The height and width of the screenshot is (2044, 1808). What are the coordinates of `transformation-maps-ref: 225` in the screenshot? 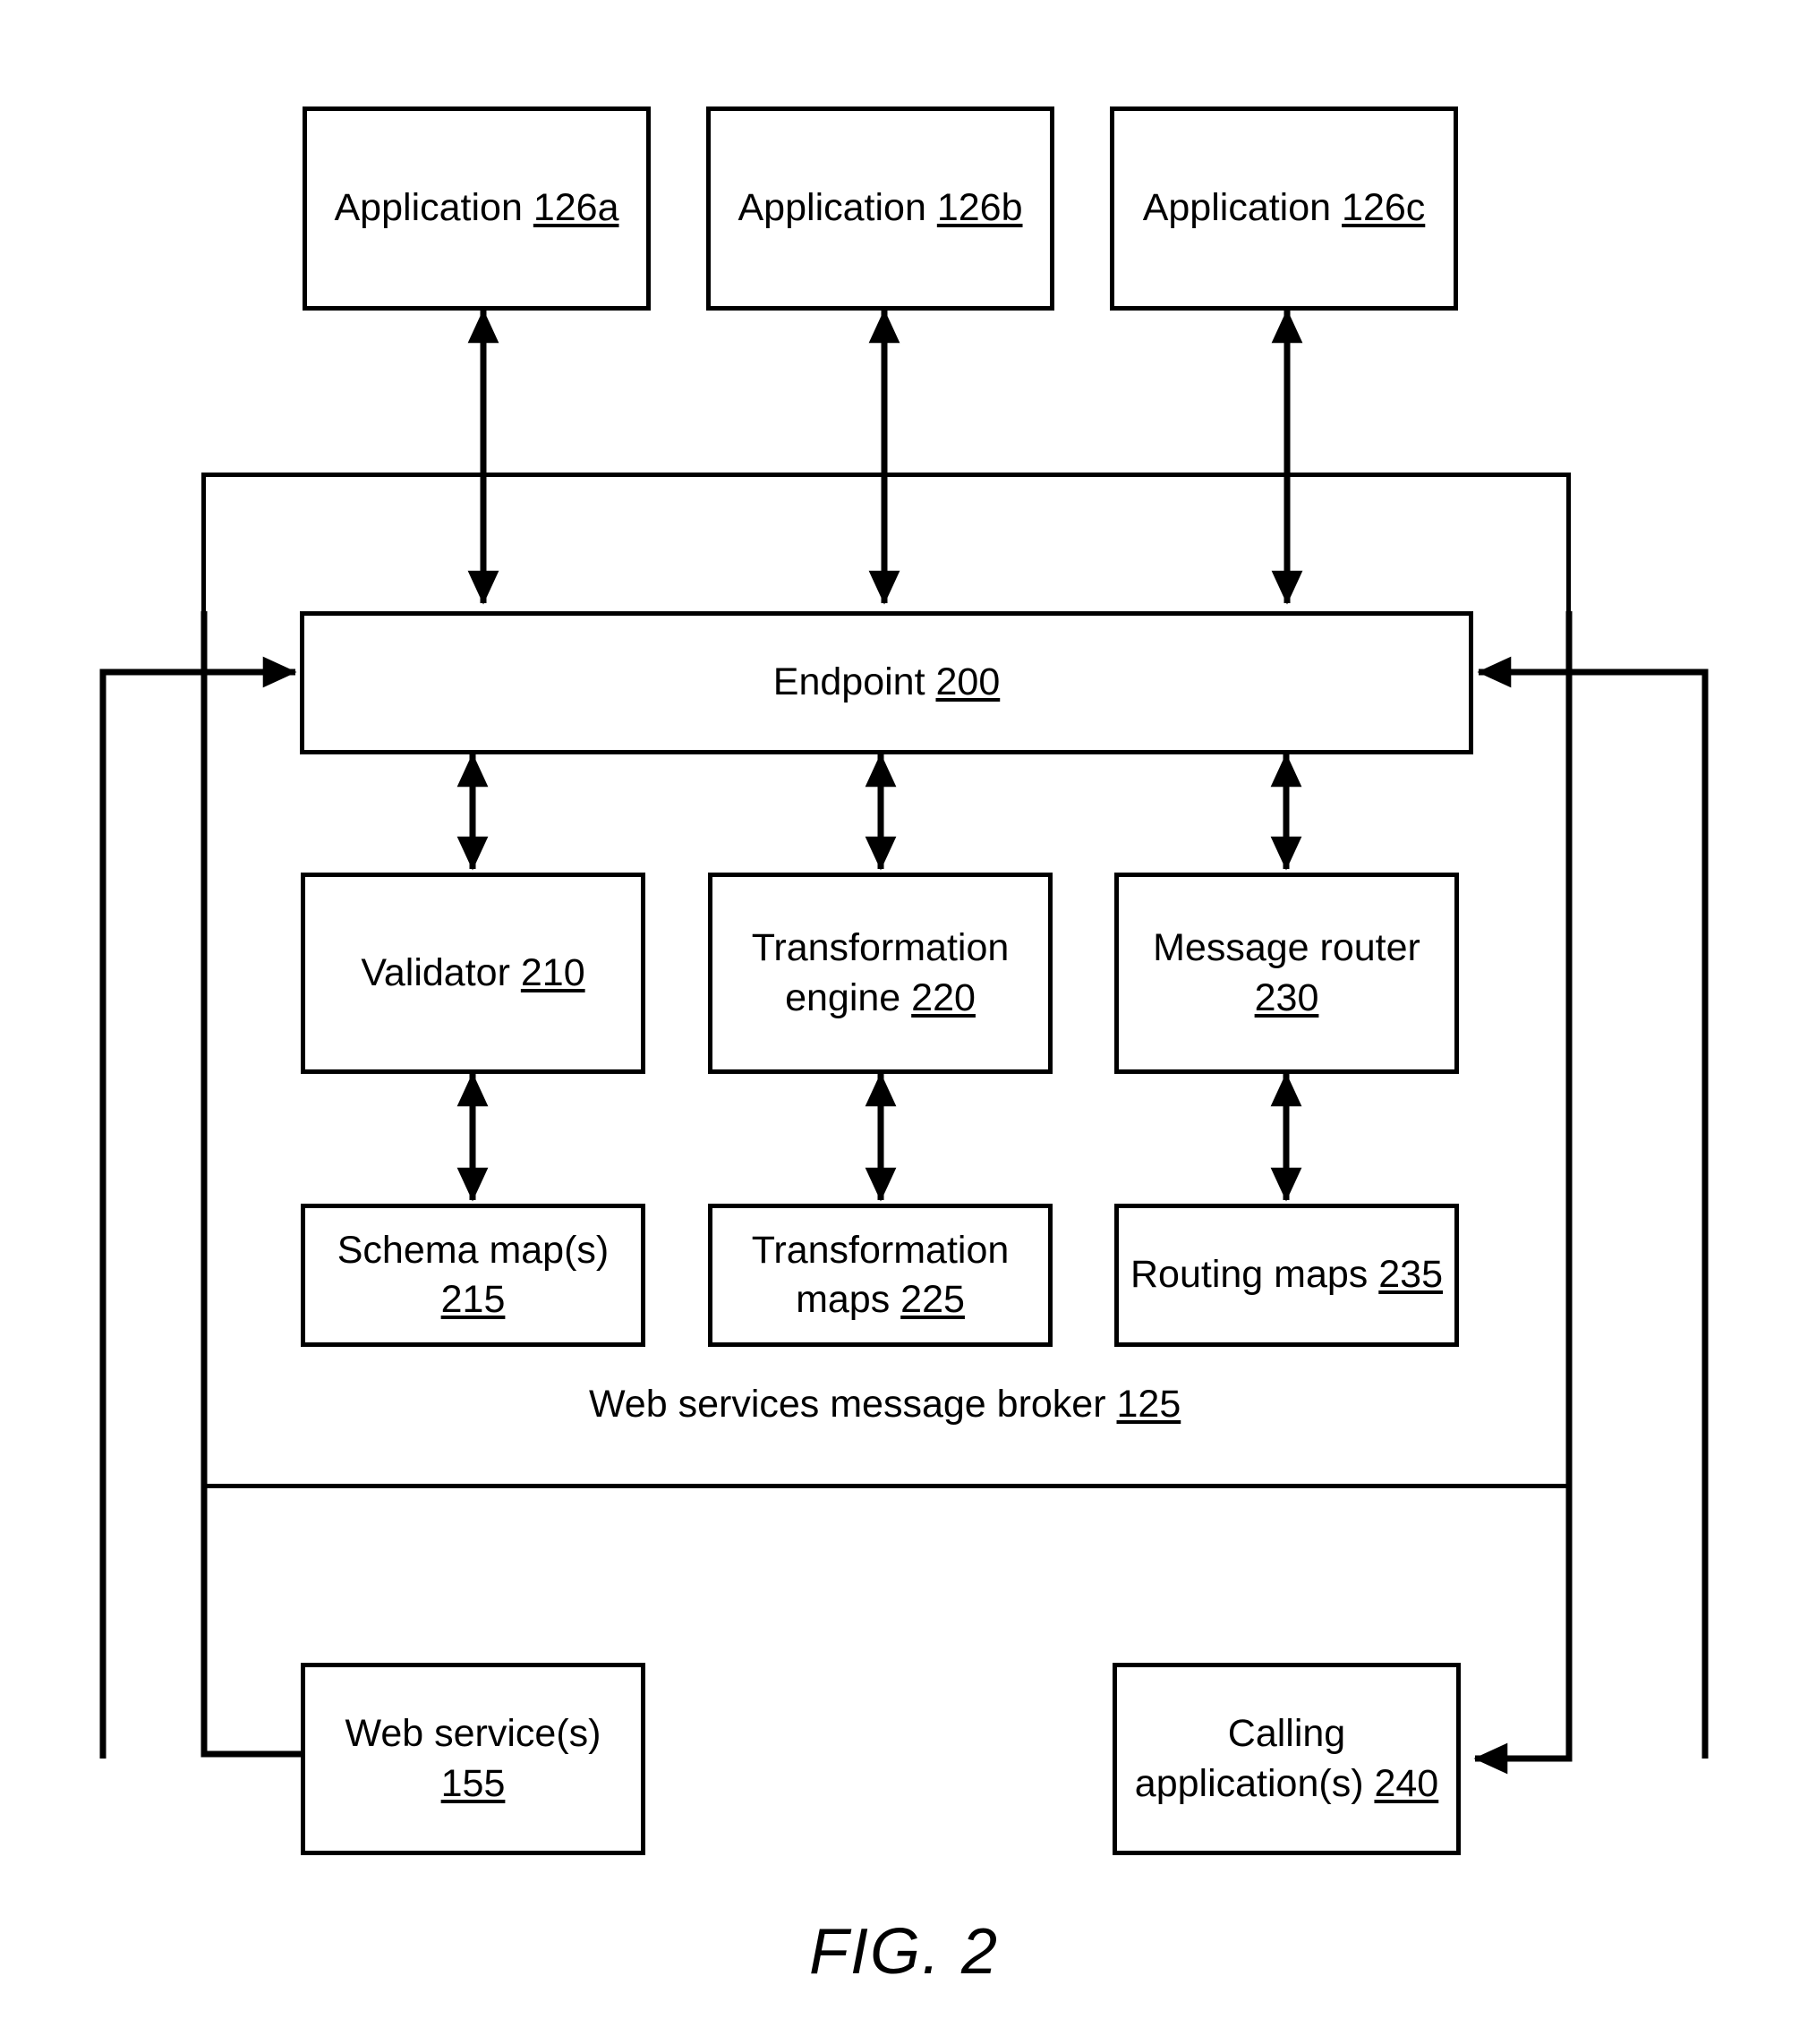 It's located at (932, 1299).